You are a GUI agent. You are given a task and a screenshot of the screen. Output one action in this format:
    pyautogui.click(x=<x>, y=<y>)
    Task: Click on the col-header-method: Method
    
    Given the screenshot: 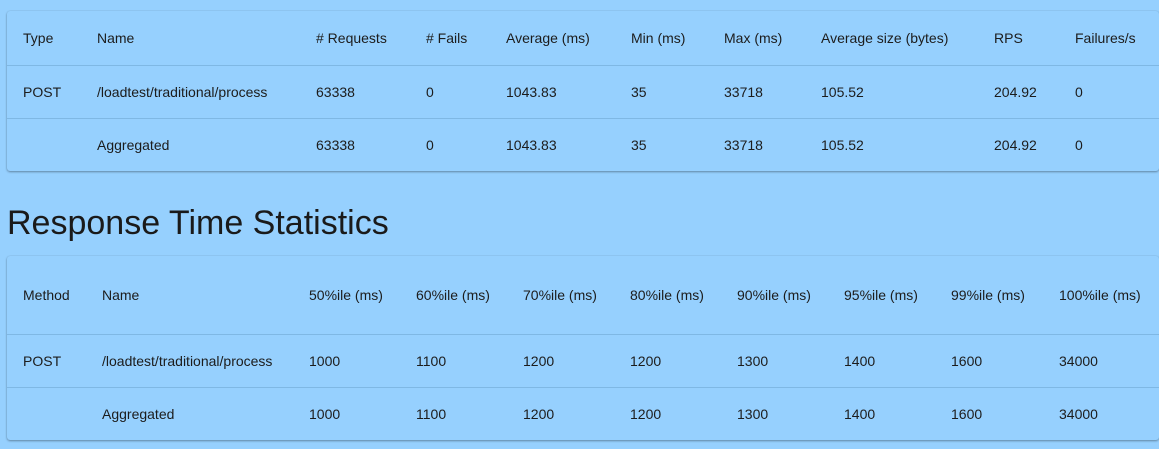 What is the action you would take?
    pyautogui.click(x=46, y=295)
    